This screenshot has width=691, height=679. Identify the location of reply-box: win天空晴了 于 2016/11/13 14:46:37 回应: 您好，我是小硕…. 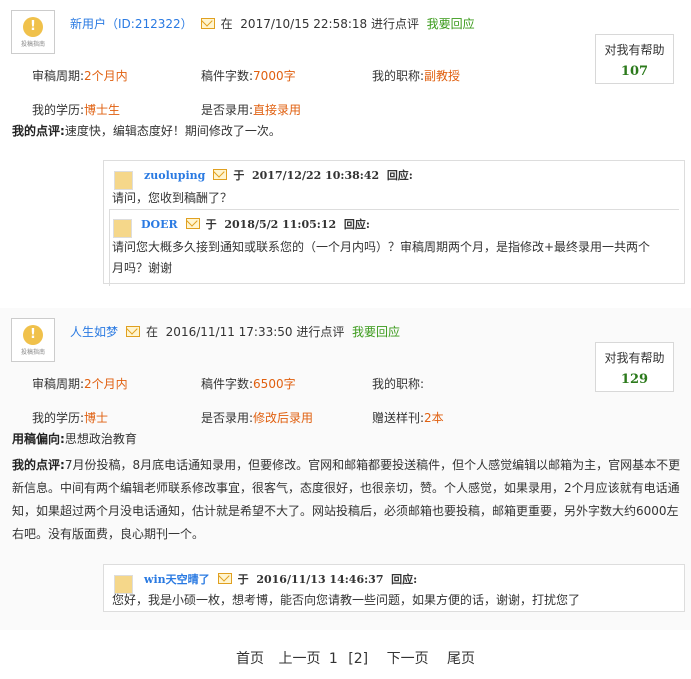
(394, 588).